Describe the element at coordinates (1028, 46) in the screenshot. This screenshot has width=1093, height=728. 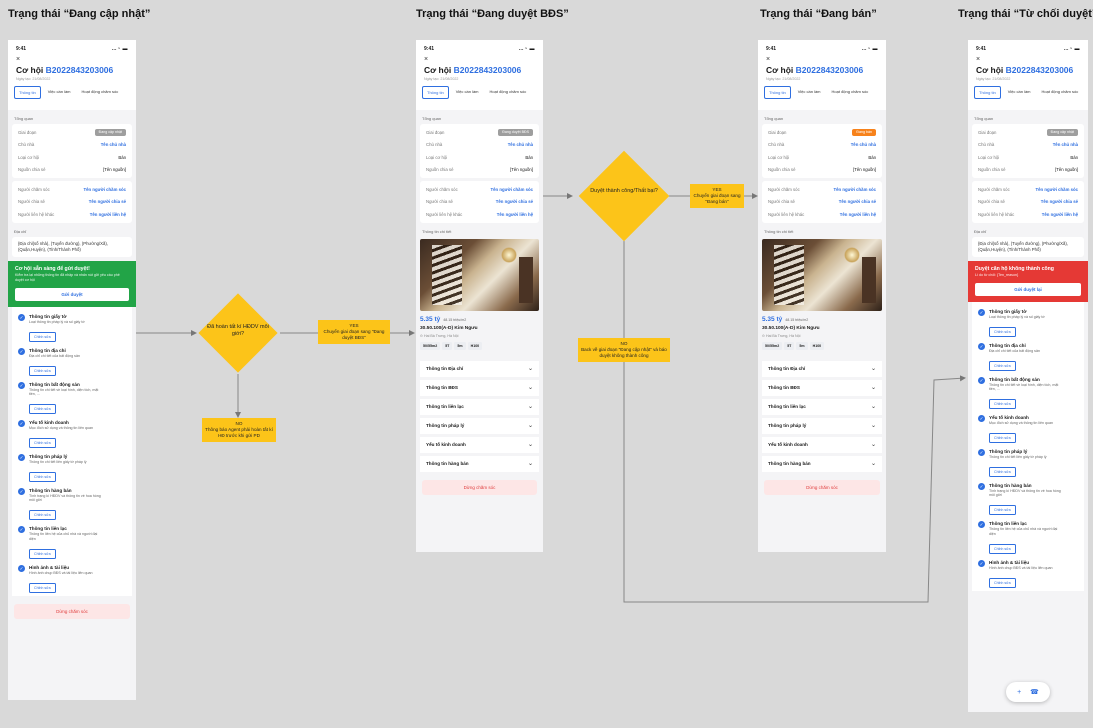
I see `status-bar: 9:41 …◔ ▬` at that location.